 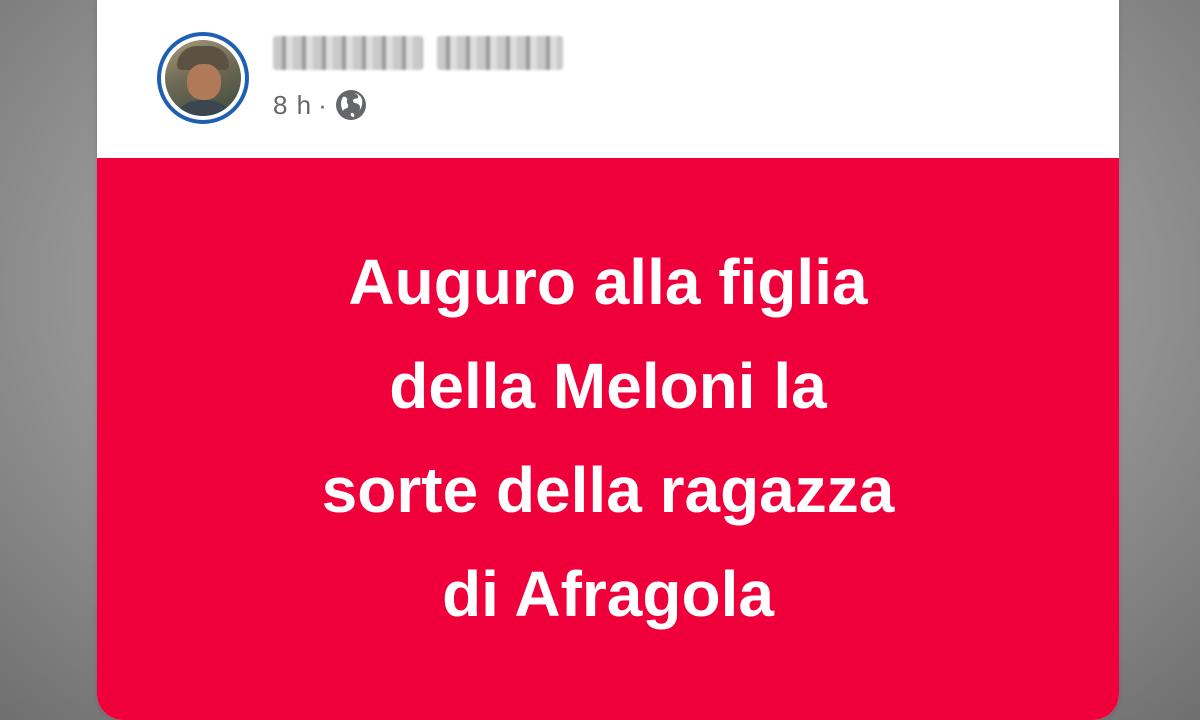 What do you see at coordinates (608, 282) in the screenshot?
I see `post-text-line: Auguro alla figlia` at bounding box center [608, 282].